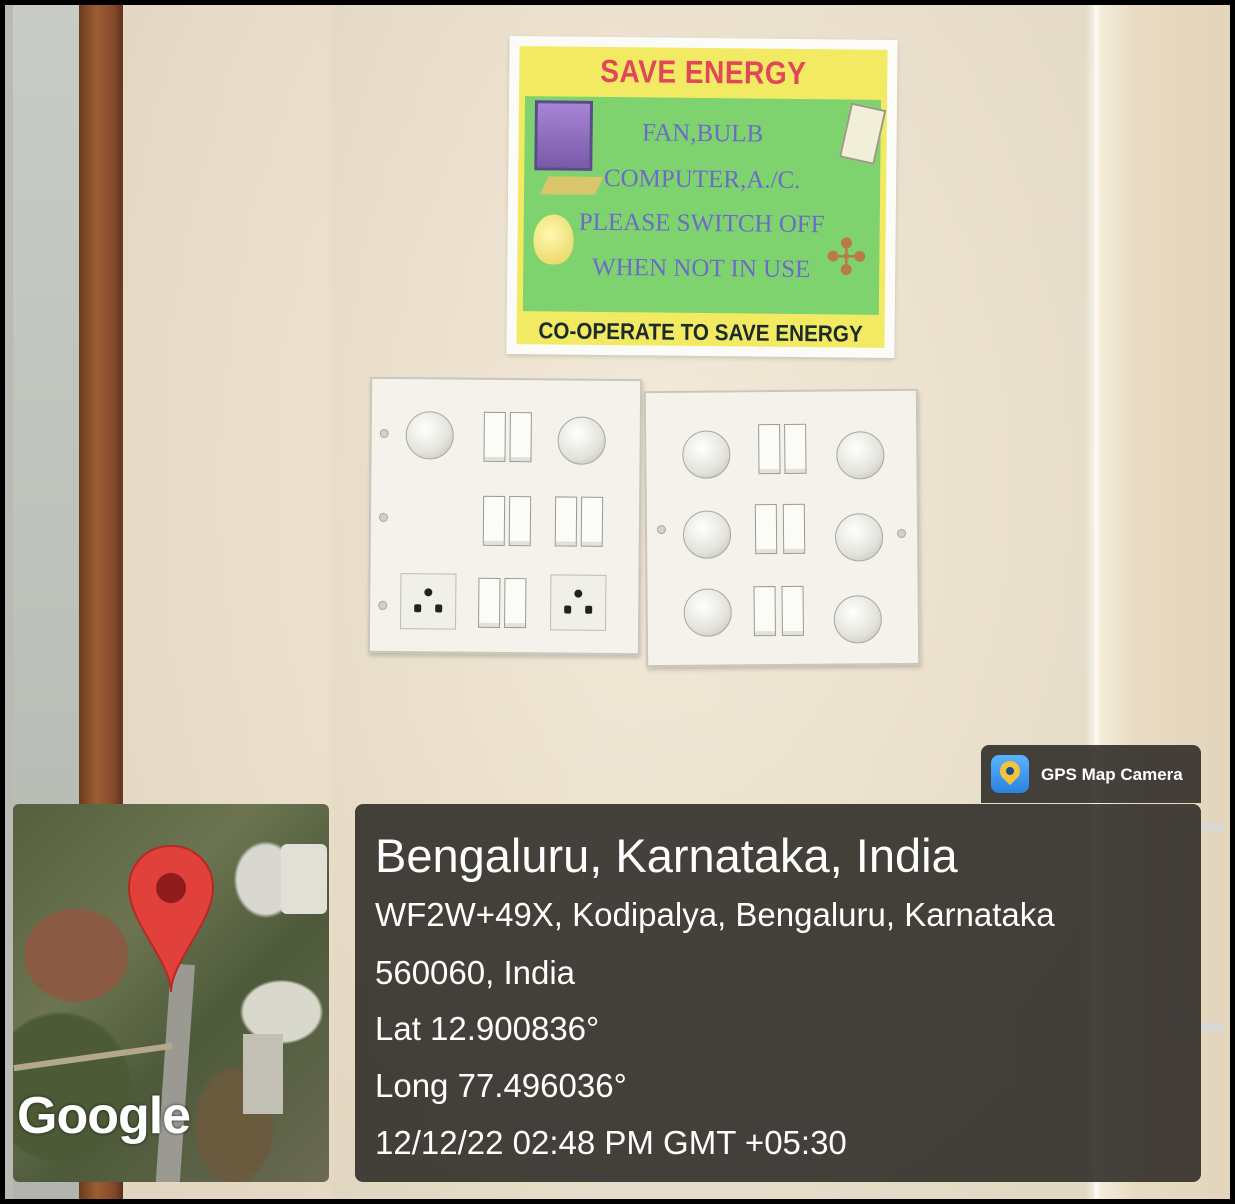  What do you see at coordinates (487, 1028) in the screenshot?
I see `latitude: Lat 12.900836°` at bounding box center [487, 1028].